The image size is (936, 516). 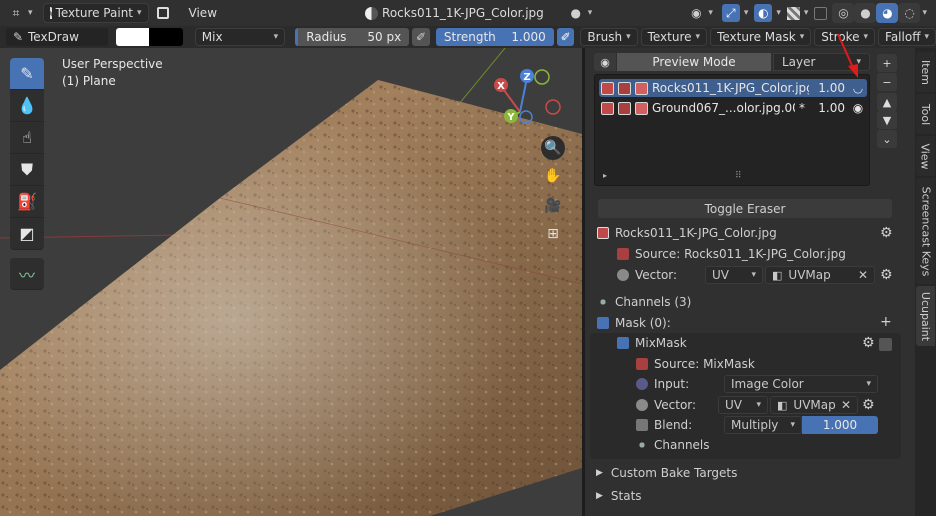 I want to click on mask-header: MixMask, so click(x=652, y=343).